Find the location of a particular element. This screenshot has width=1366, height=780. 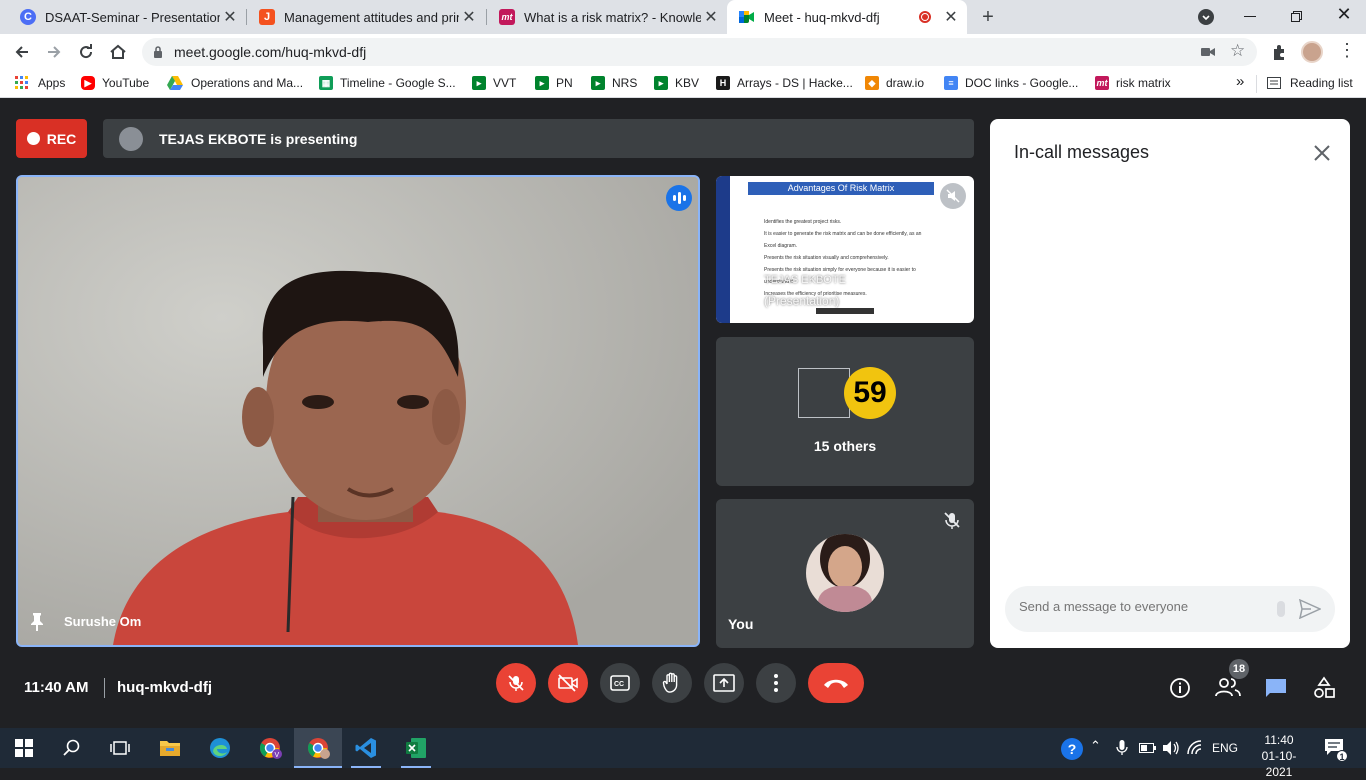

bookmark-label: draw.io is located at coordinates (905, 83).